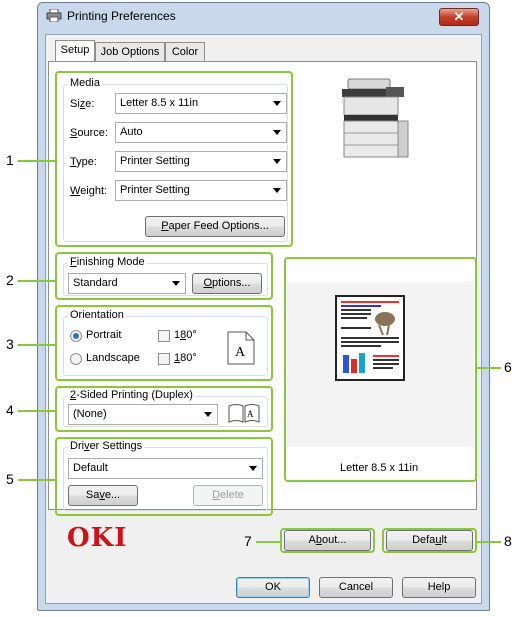 This screenshot has height=617, width=520. I want to click on booklet-icon: A, so click(244, 413).